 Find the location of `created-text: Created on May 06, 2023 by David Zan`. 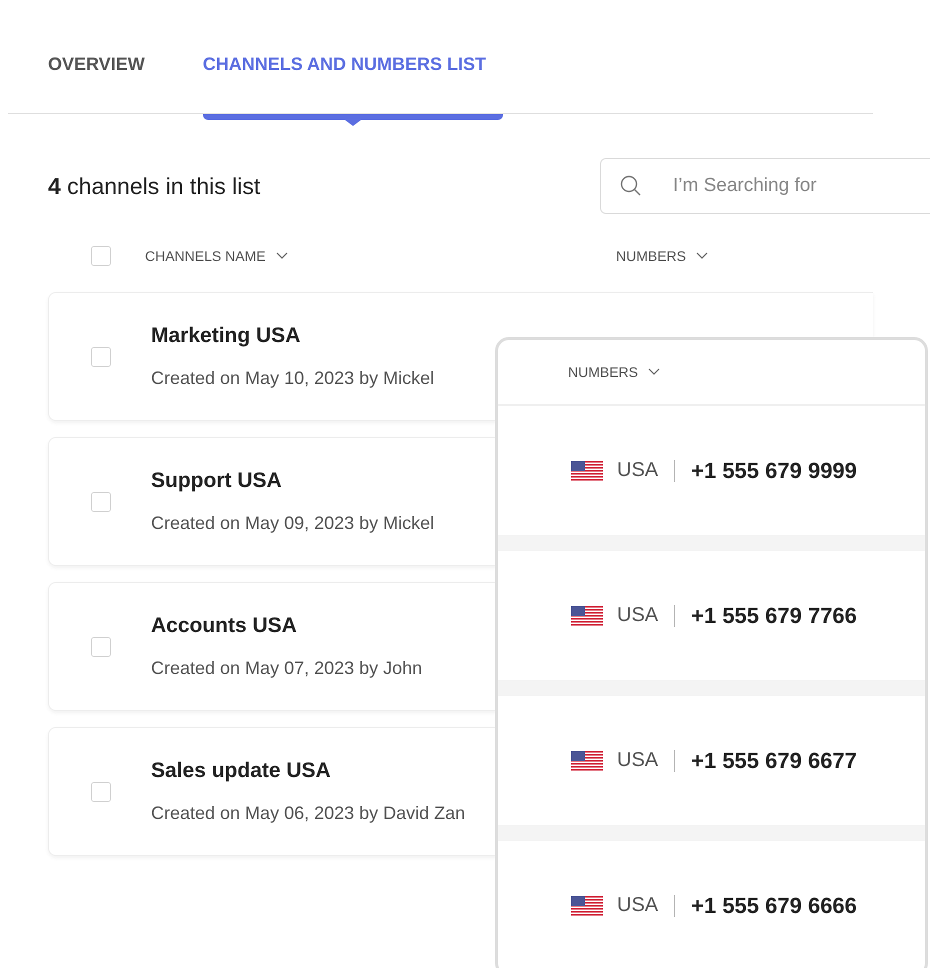

created-text: Created on May 06, 2023 by David Zan is located at coordinates (308, 813).